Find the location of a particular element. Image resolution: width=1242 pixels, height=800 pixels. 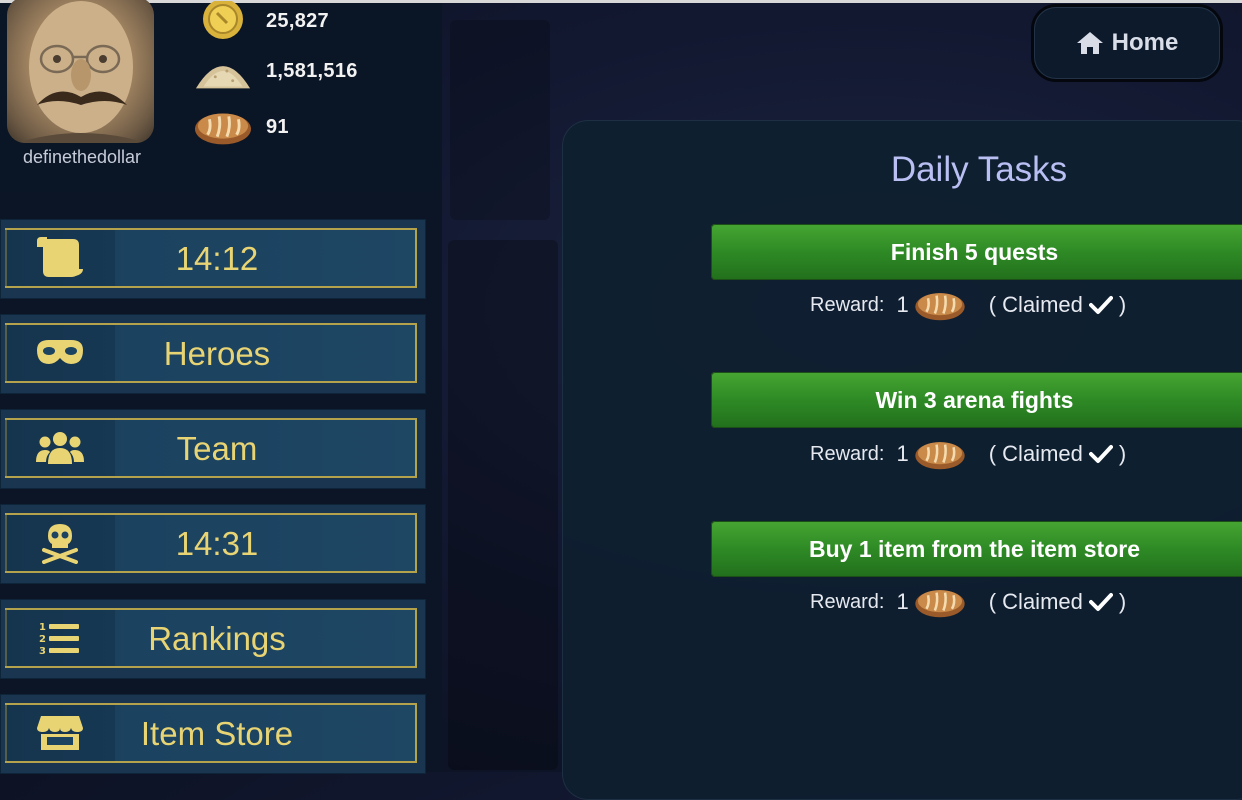

profile-card: definethedollar 25,827 1,581,516 91 is located at coordinates (221, 95).